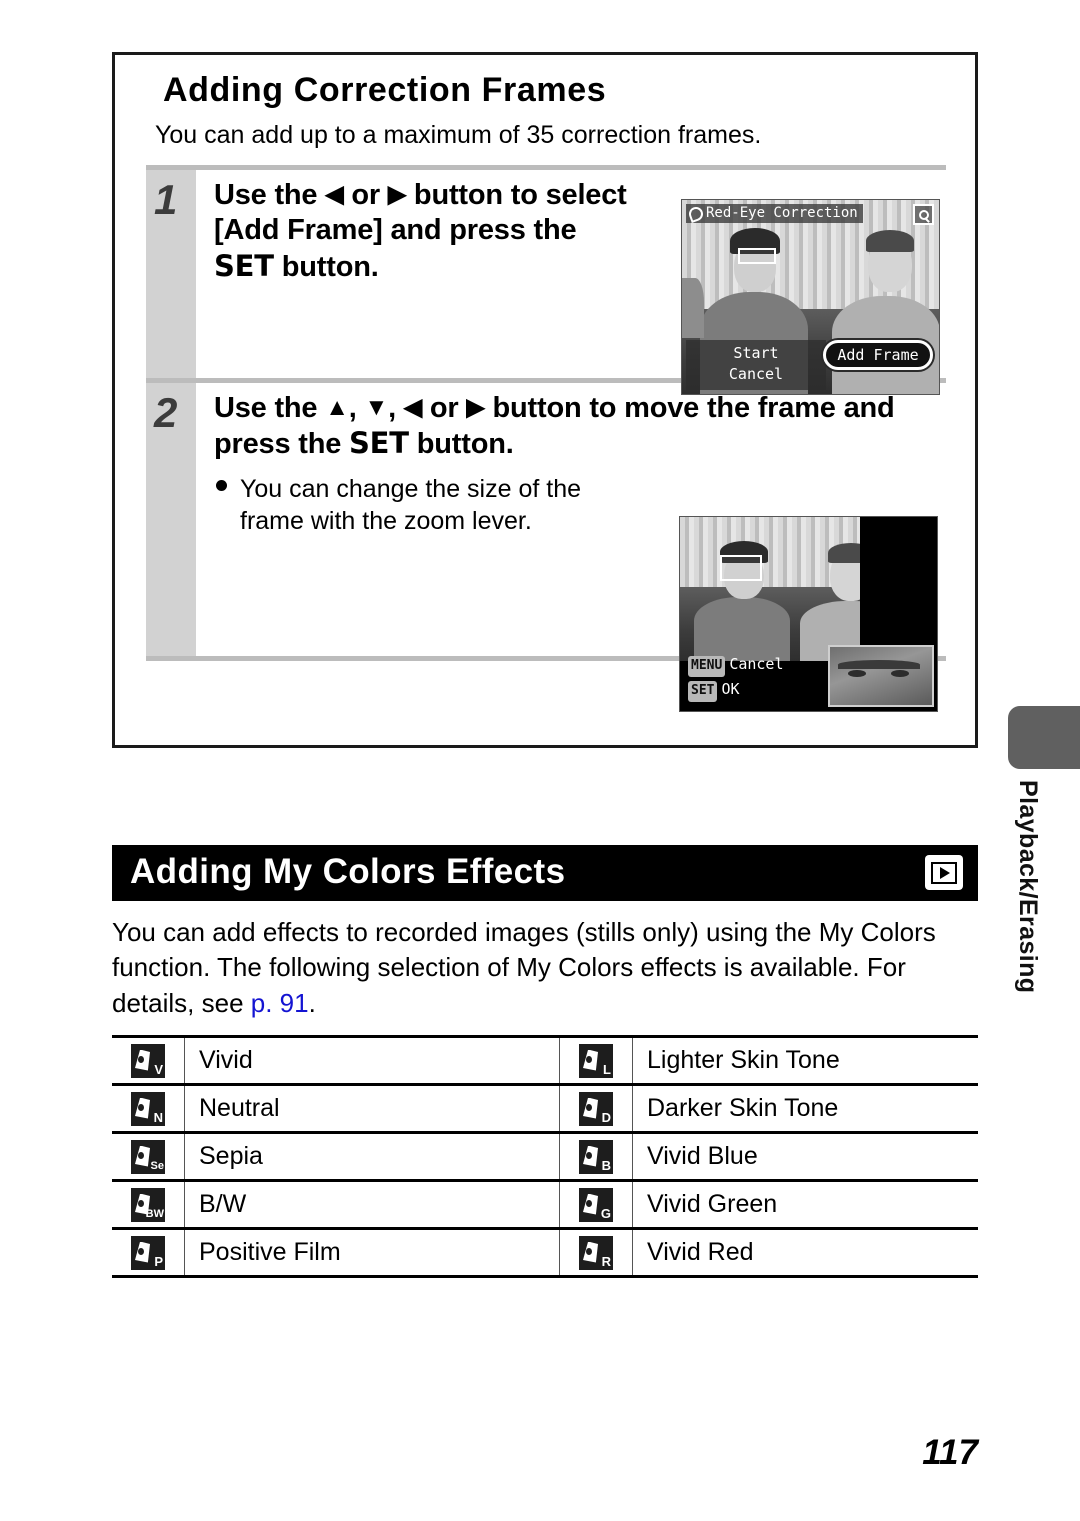  I want to click on effect-label-cell-left: Neutral, so click(372, 1108).